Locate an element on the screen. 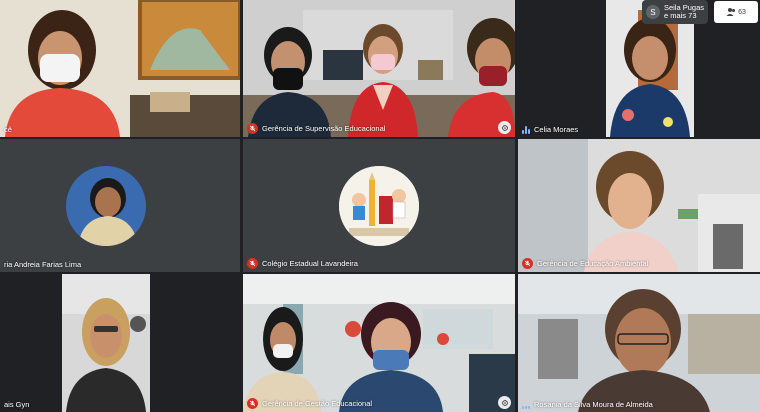  video-tile-4: ria Andreia Farias Lima is located at coordinates (120, 205).